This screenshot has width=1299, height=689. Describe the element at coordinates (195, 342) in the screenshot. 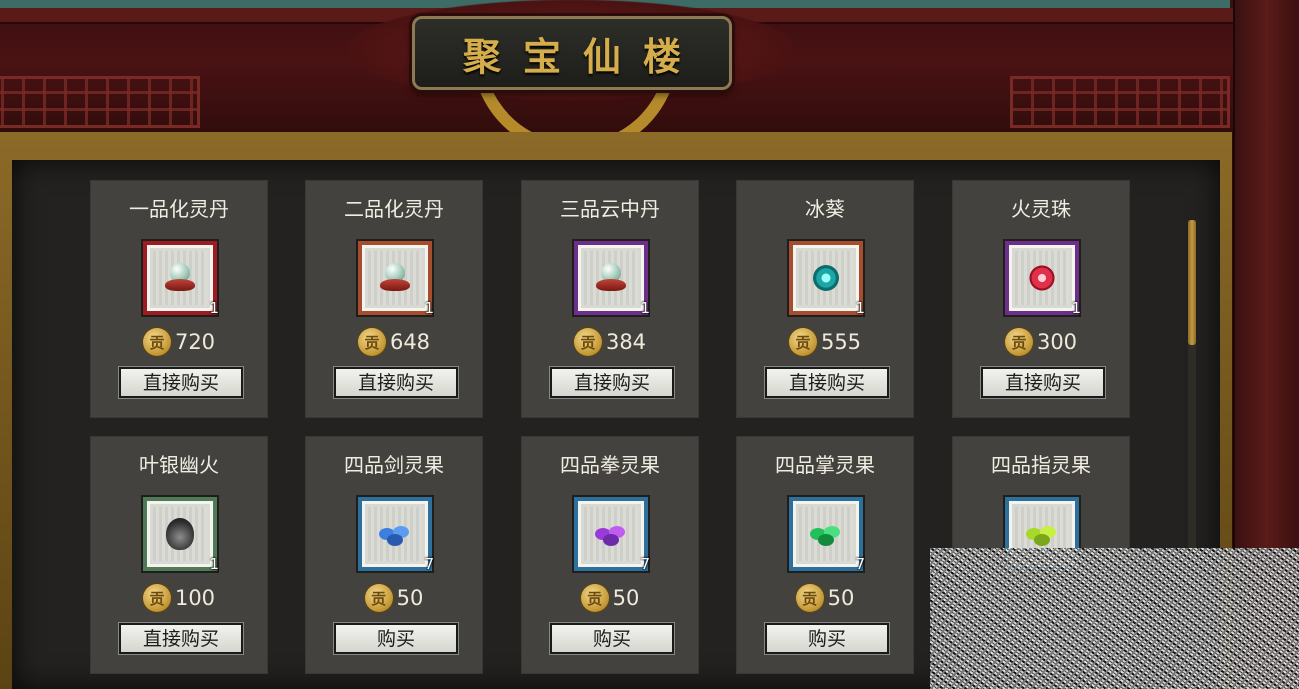

I see `item-price: 720` at that location.